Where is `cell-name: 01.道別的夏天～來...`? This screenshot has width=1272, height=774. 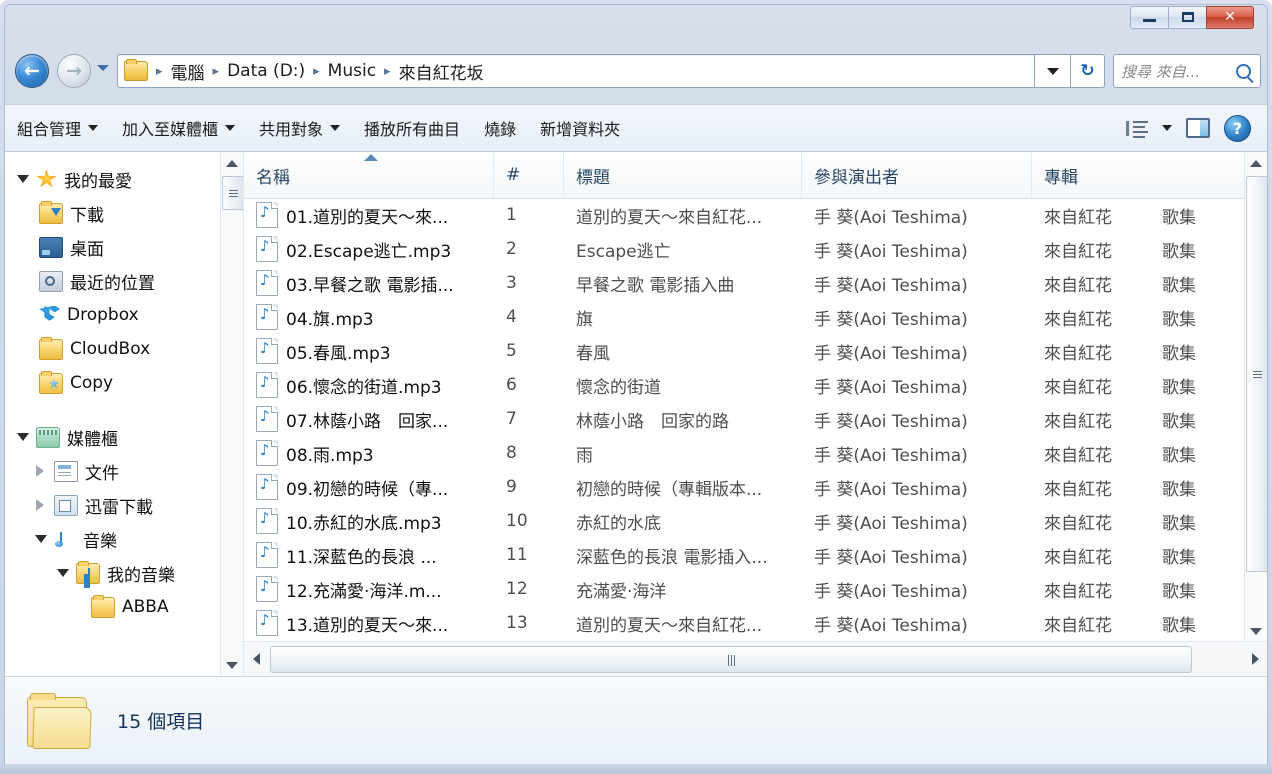 cell-name: 01.道別的夏天～來... is located at coordinates (369, 215).